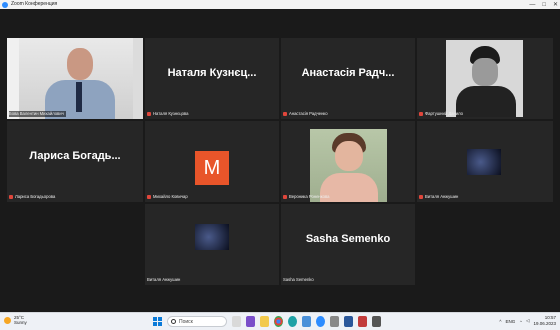 The height and width of the screenshot is (330, 560). I want to click on weather-text: Sunny, so click(20, 322).